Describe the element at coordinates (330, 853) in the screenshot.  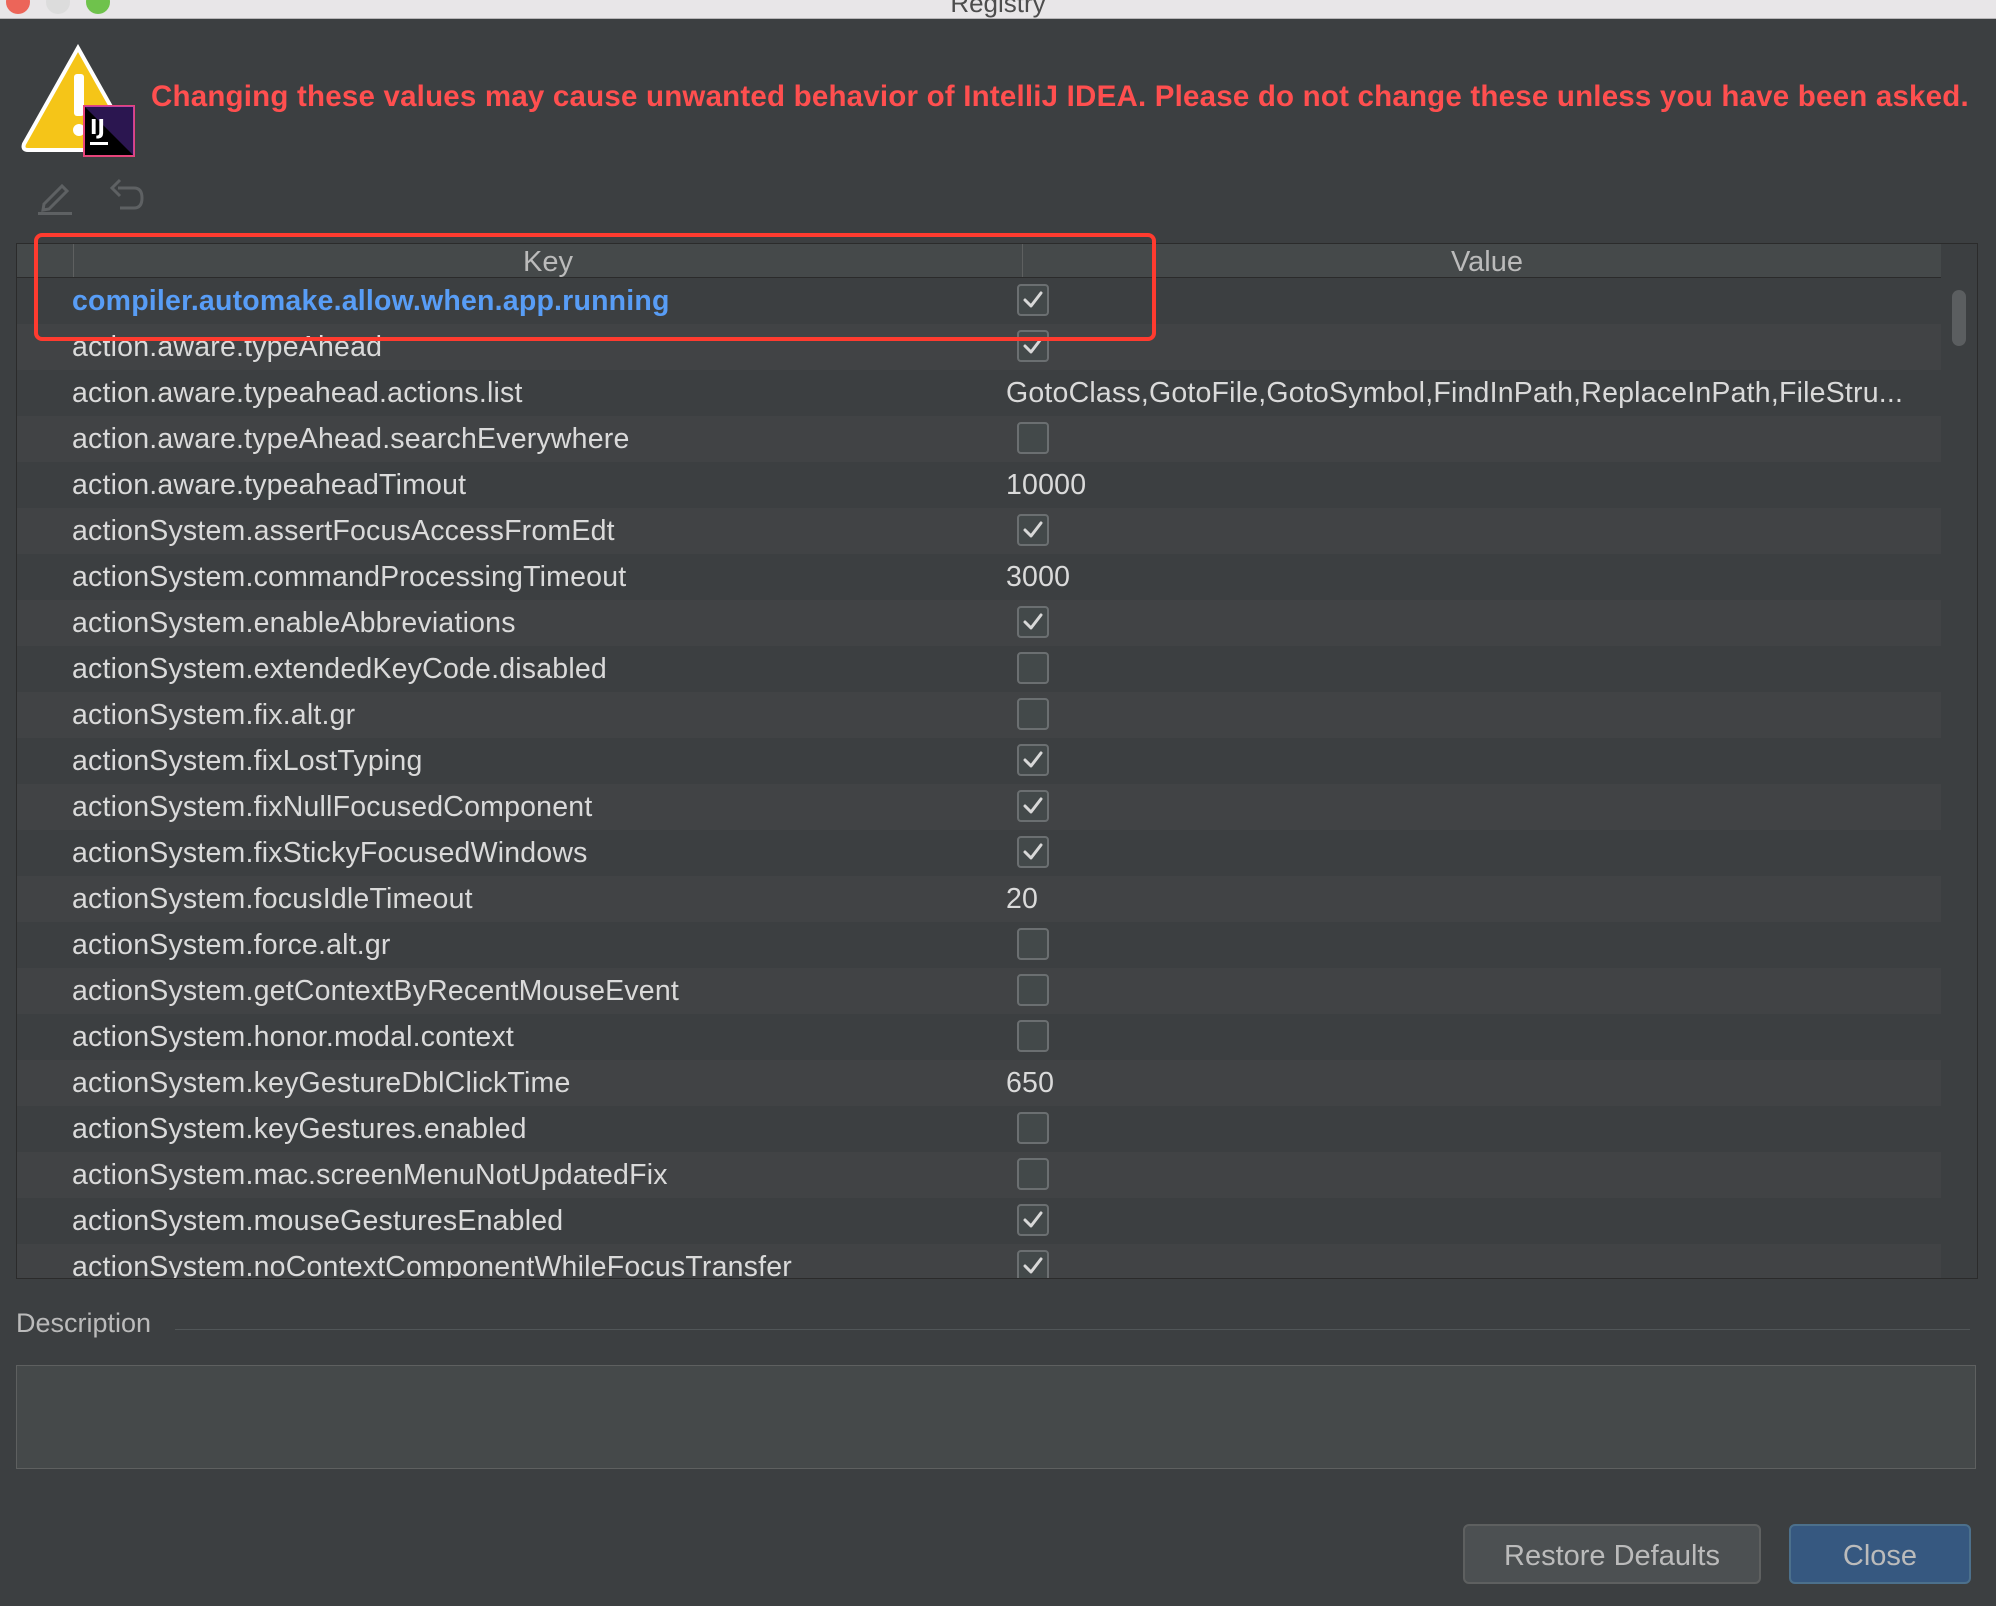
I see `row-key: actionSystem.fixStickyFocusedWindows` at that location.